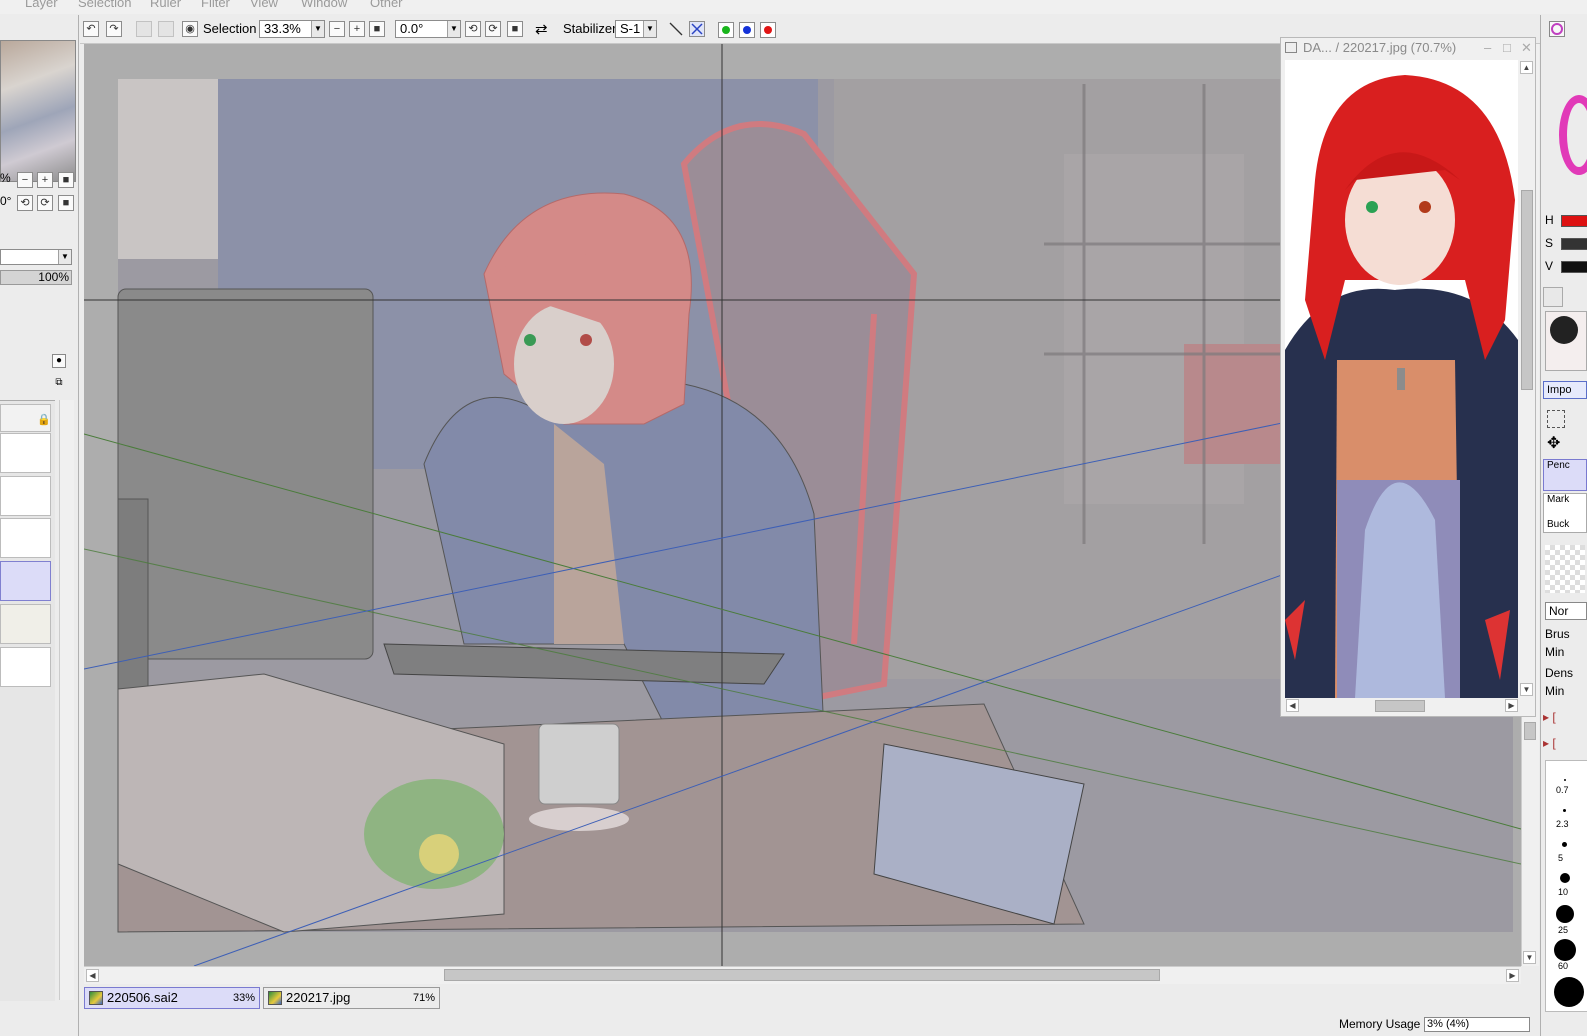 The image size is (1587, 1036). Describe the element at coordinates (493, 29) in the screenshot. I see `rotate-right-button: ⟳` at that location.